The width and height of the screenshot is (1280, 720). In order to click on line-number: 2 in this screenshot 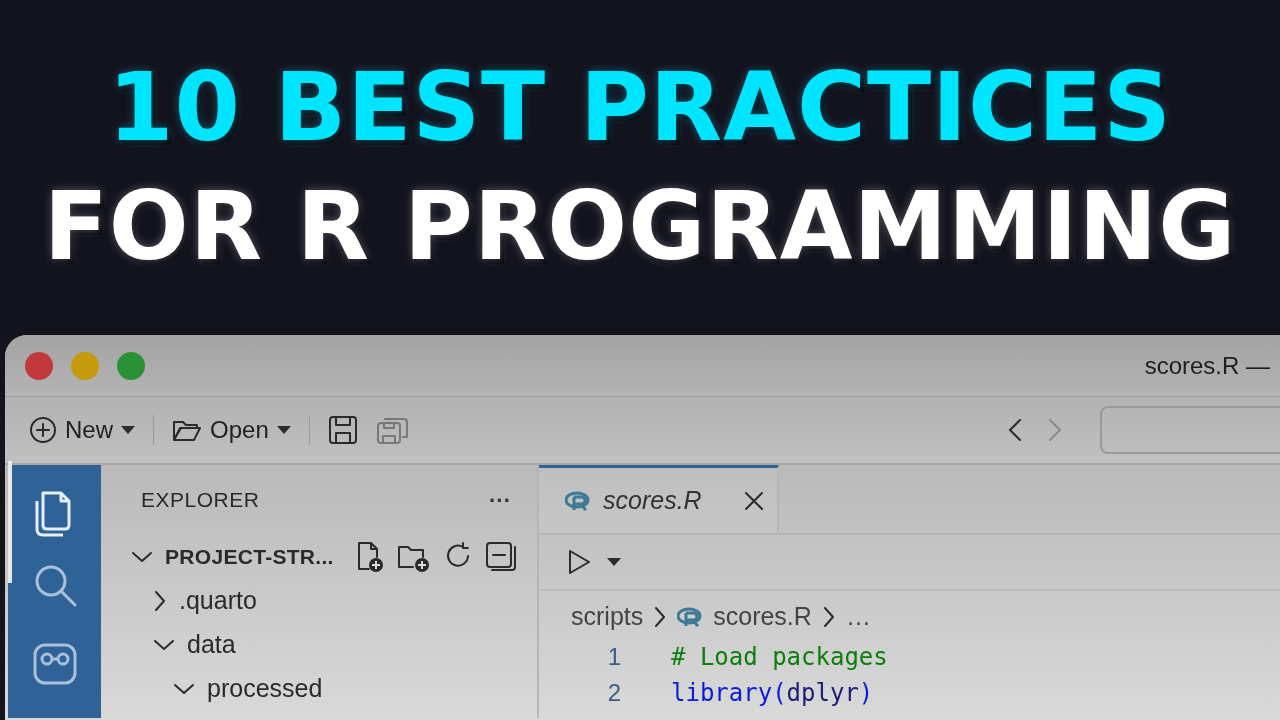, I will do `click(613, 693)`.